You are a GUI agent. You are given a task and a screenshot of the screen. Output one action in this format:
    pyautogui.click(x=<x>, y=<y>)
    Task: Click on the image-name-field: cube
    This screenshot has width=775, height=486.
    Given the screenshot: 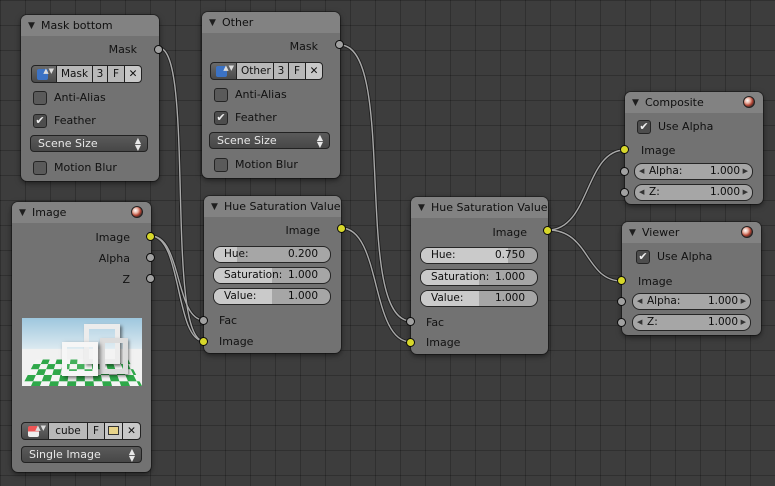 What is the action you would take?
    pyautogui.click(x=68, y=431)
    